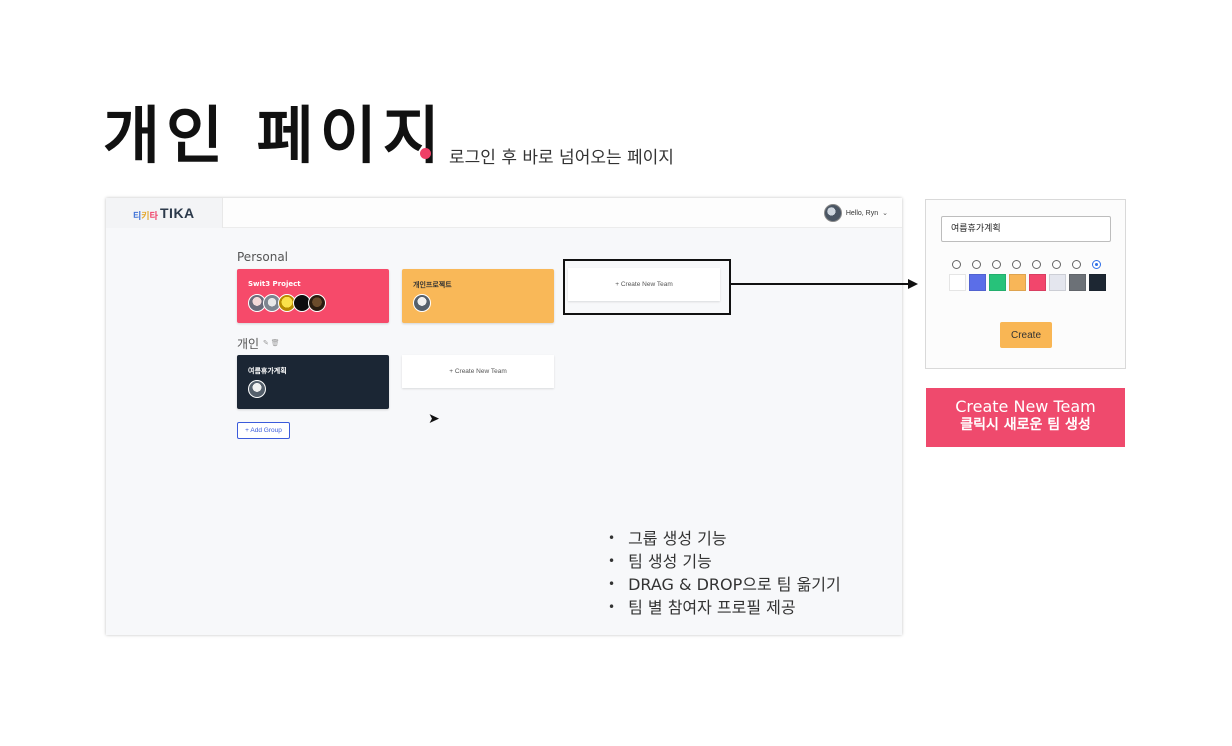 The width and height of the screenshot is (1232, 746). Describe the element at coordinates (724, 585) in the screenshot. I see `list-item: DRAG & DROP으로 팀 옮기기` at that location.